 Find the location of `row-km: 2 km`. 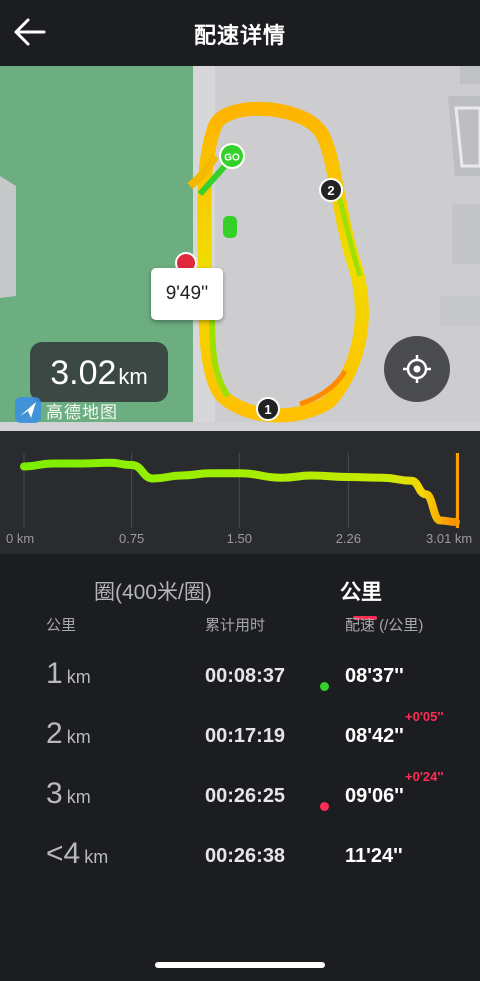

row-km: 2 km is located at coordinates (68, 733).